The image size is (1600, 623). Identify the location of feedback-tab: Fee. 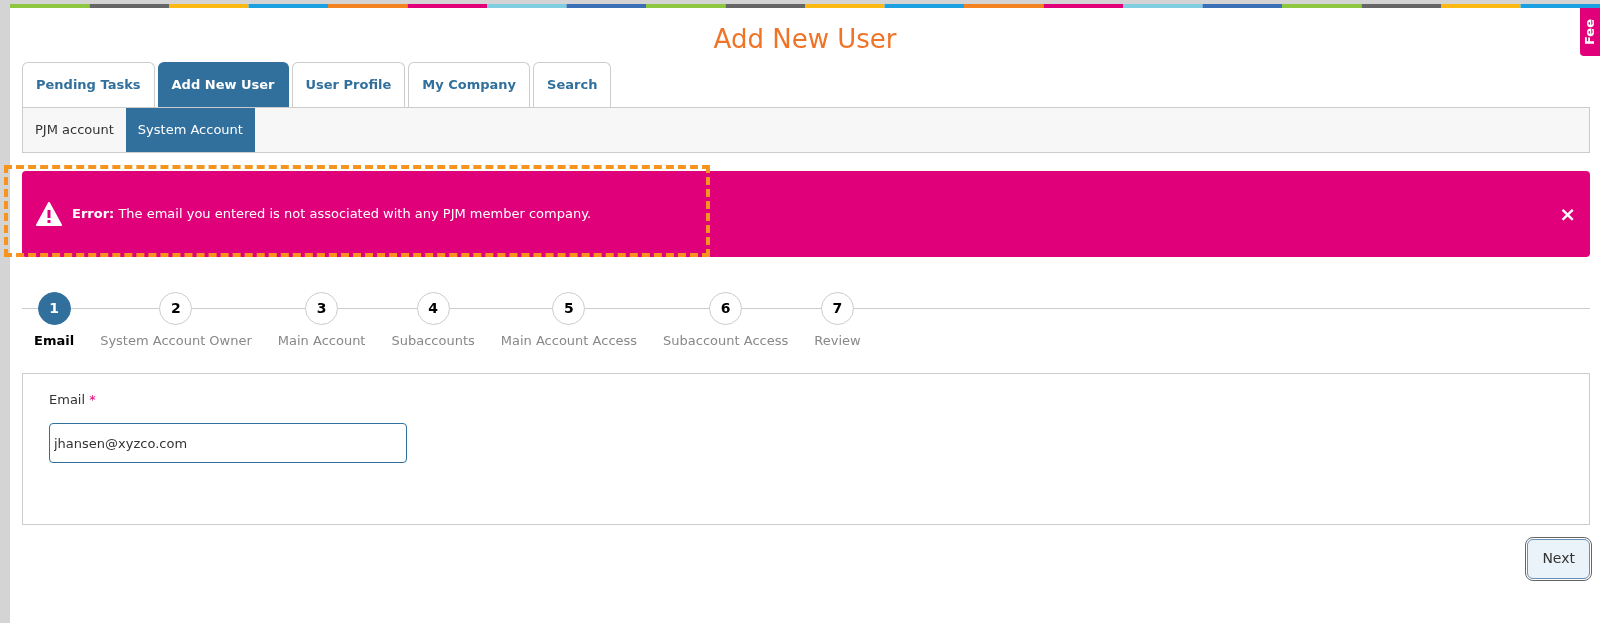
(1590, 32).